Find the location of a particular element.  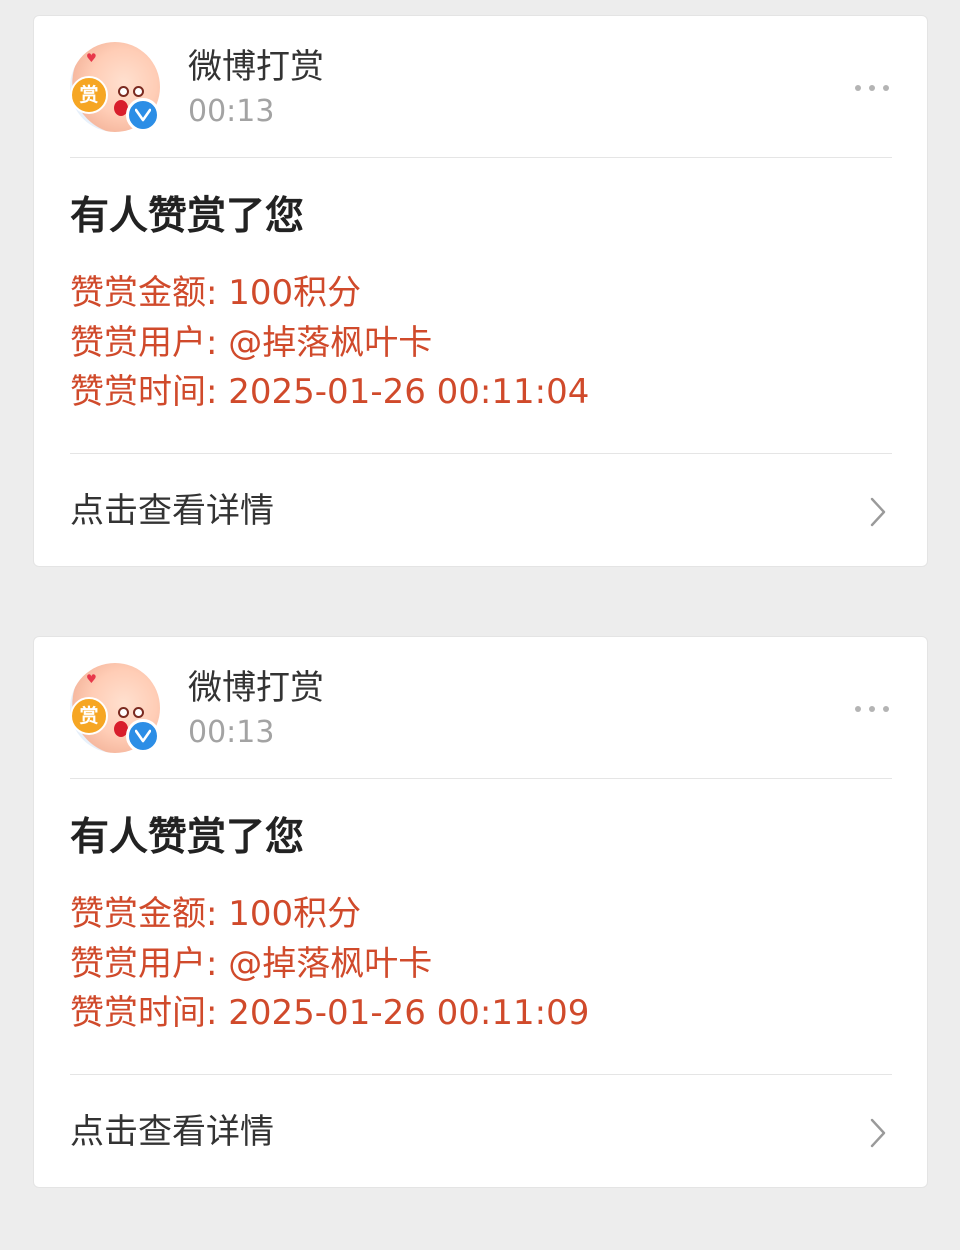

reward-time-value: 2025-01-26 00:11:04 is located at coordinates (409, 392).